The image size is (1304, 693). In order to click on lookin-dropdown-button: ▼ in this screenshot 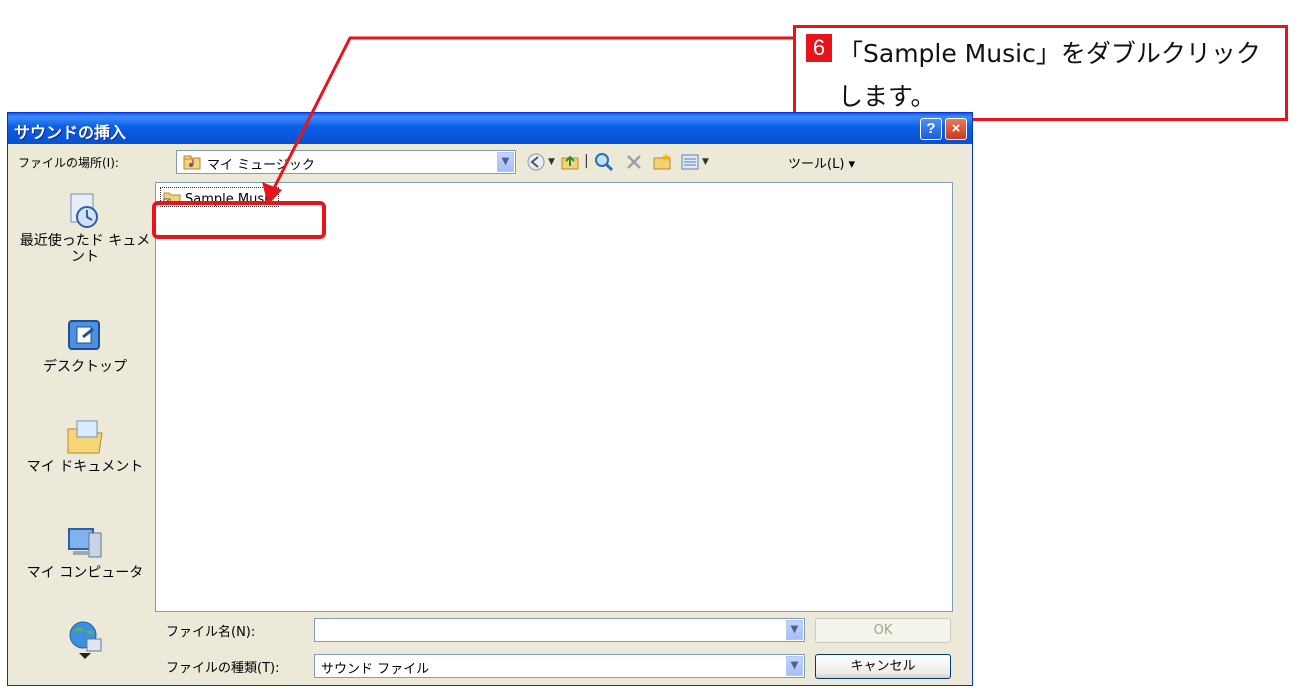, I will do `click(505, 162)`.